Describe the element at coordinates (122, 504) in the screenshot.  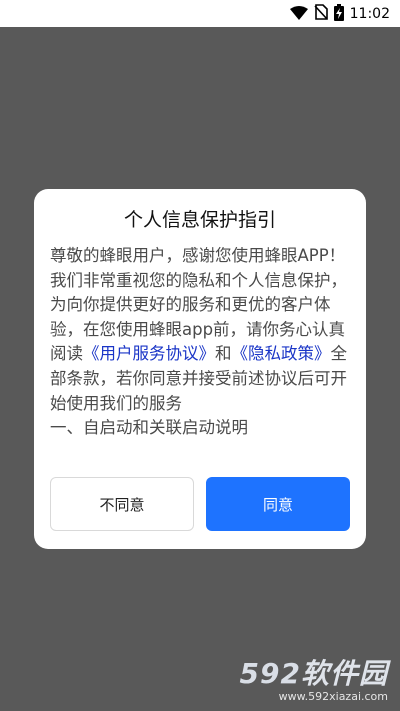
I see `disagree-button: 不同意` at that location.